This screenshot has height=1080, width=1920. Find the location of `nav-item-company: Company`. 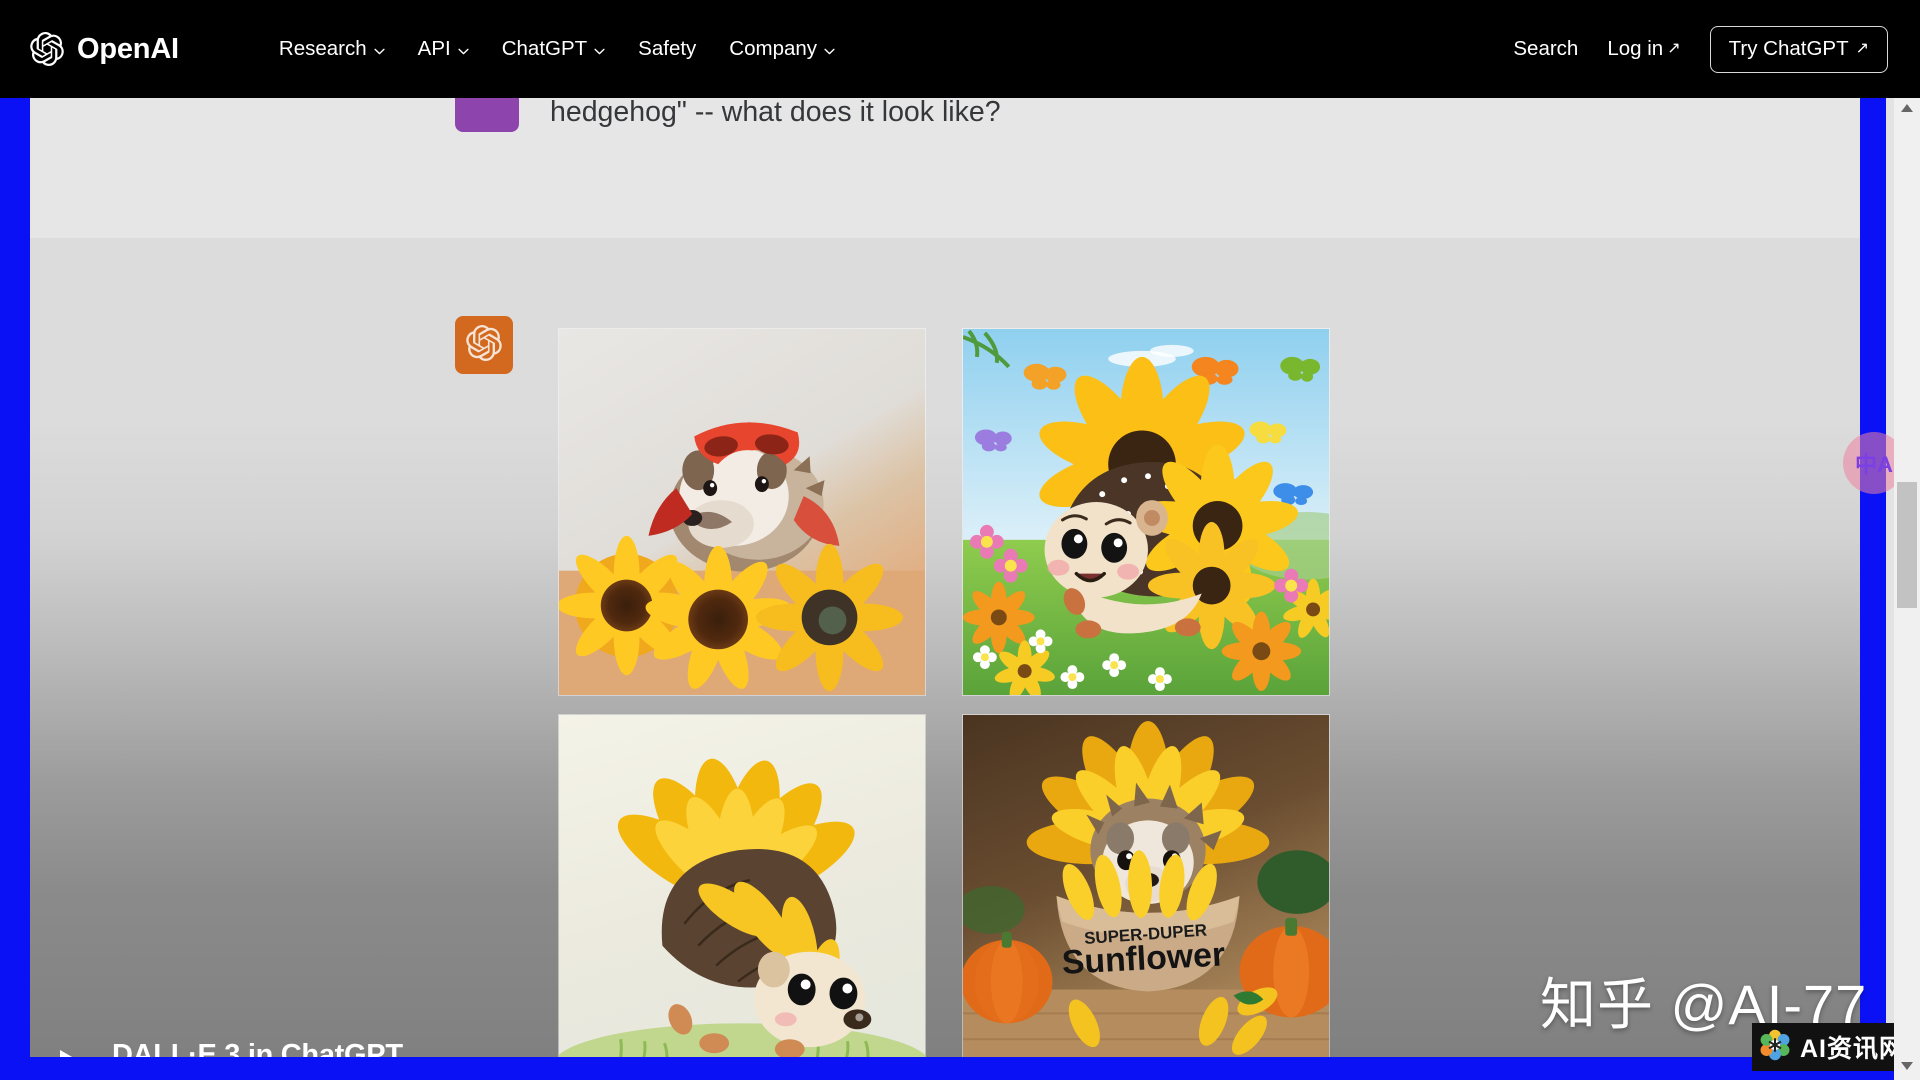

nav-item-company: Company is located at coordinates (782, 49).